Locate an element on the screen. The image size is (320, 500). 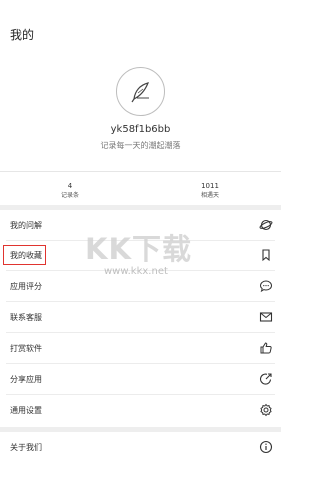
thumbs-up-icon is located at coordinates (266, 348).